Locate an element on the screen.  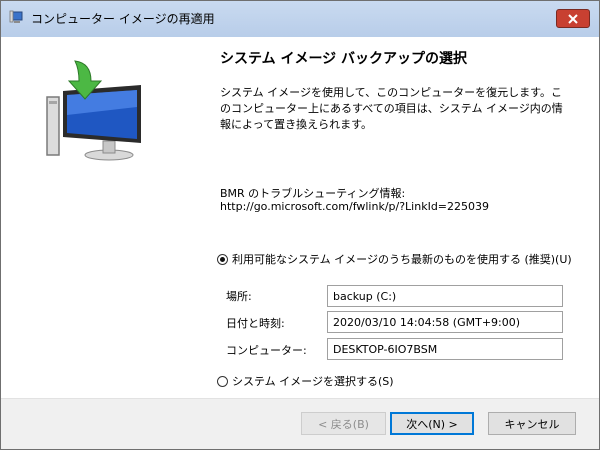
system-image-restore-icon is located at coordinates (93, 110).